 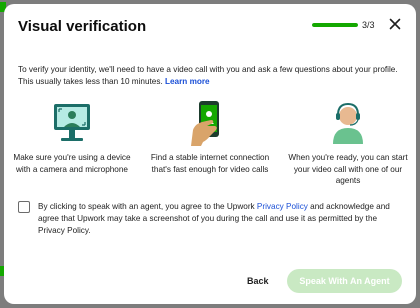 What do you see at coordinates (344, 281) in the screenshot?
I see `speak-with-agent-button: Speak With An Agent` at bounding box center [344, 281].